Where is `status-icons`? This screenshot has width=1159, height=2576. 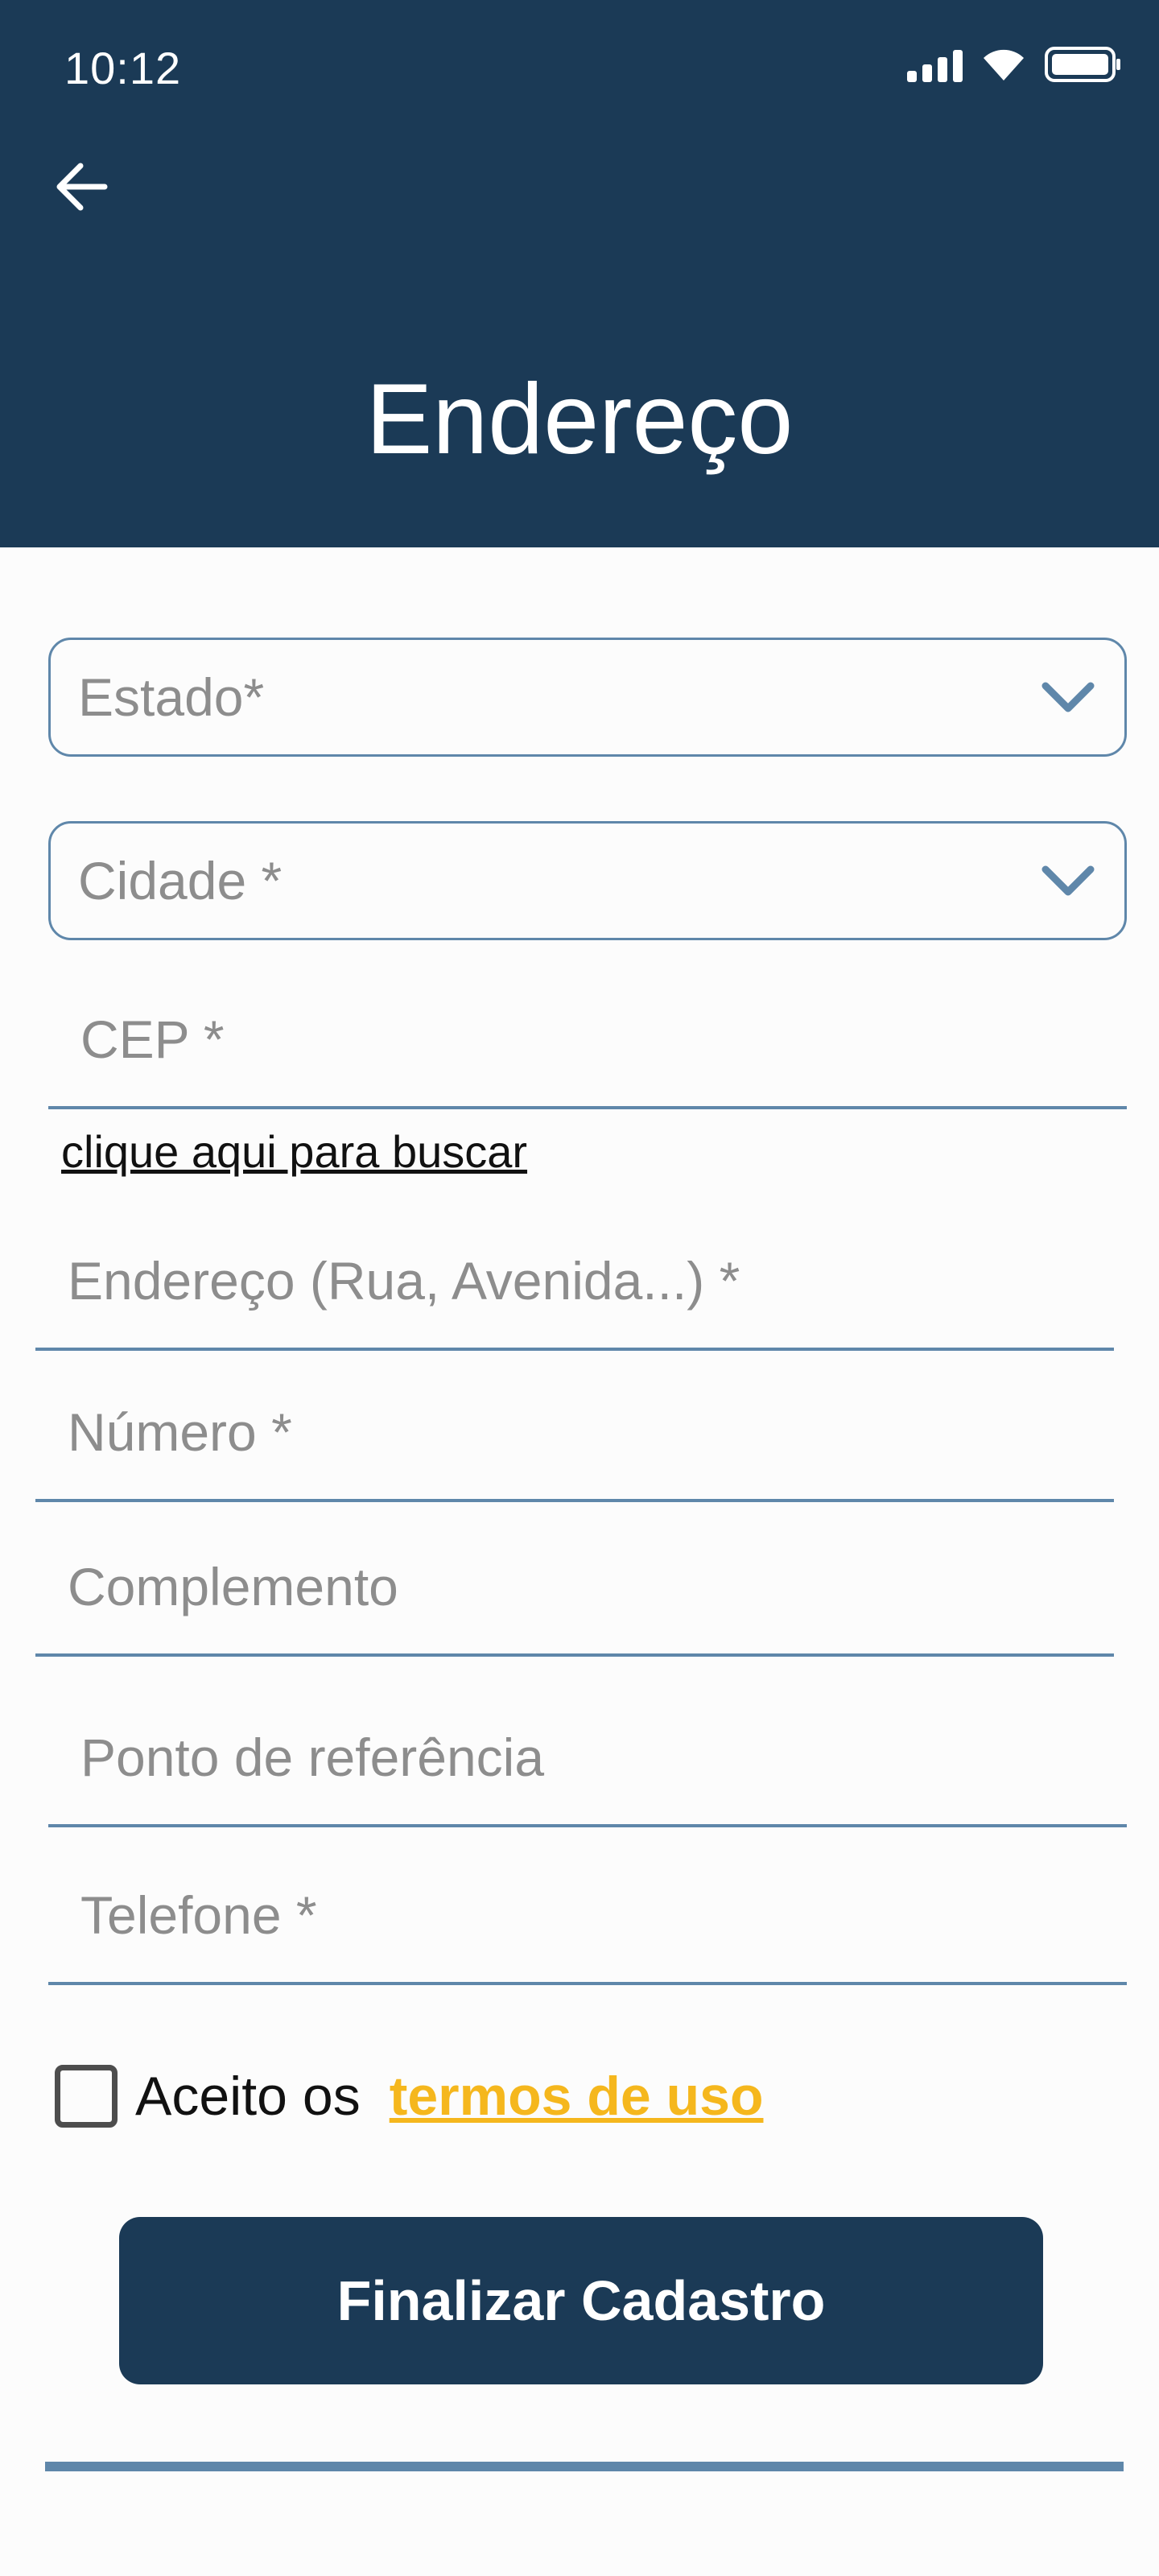 status-icons is located at coordinates (1014, 64).